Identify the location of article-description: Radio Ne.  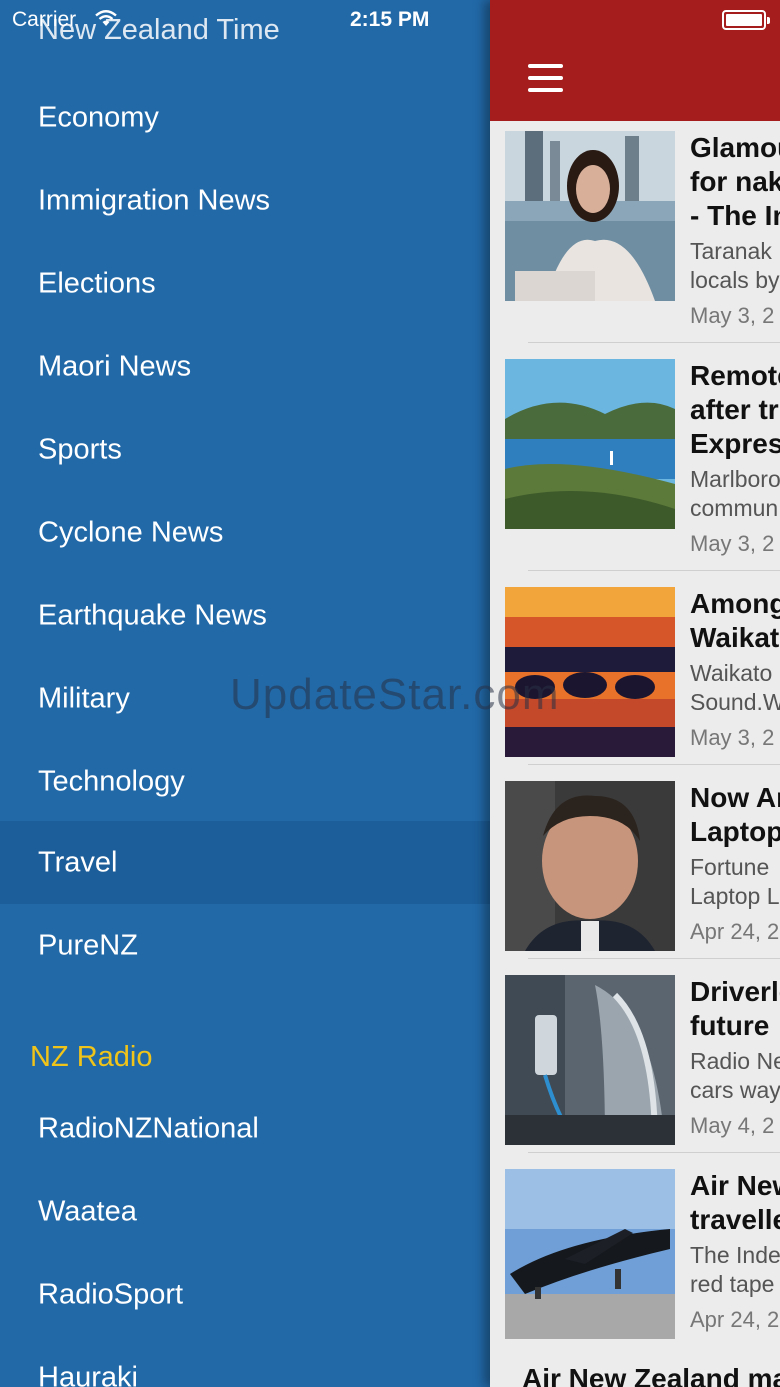
(735, 1061).